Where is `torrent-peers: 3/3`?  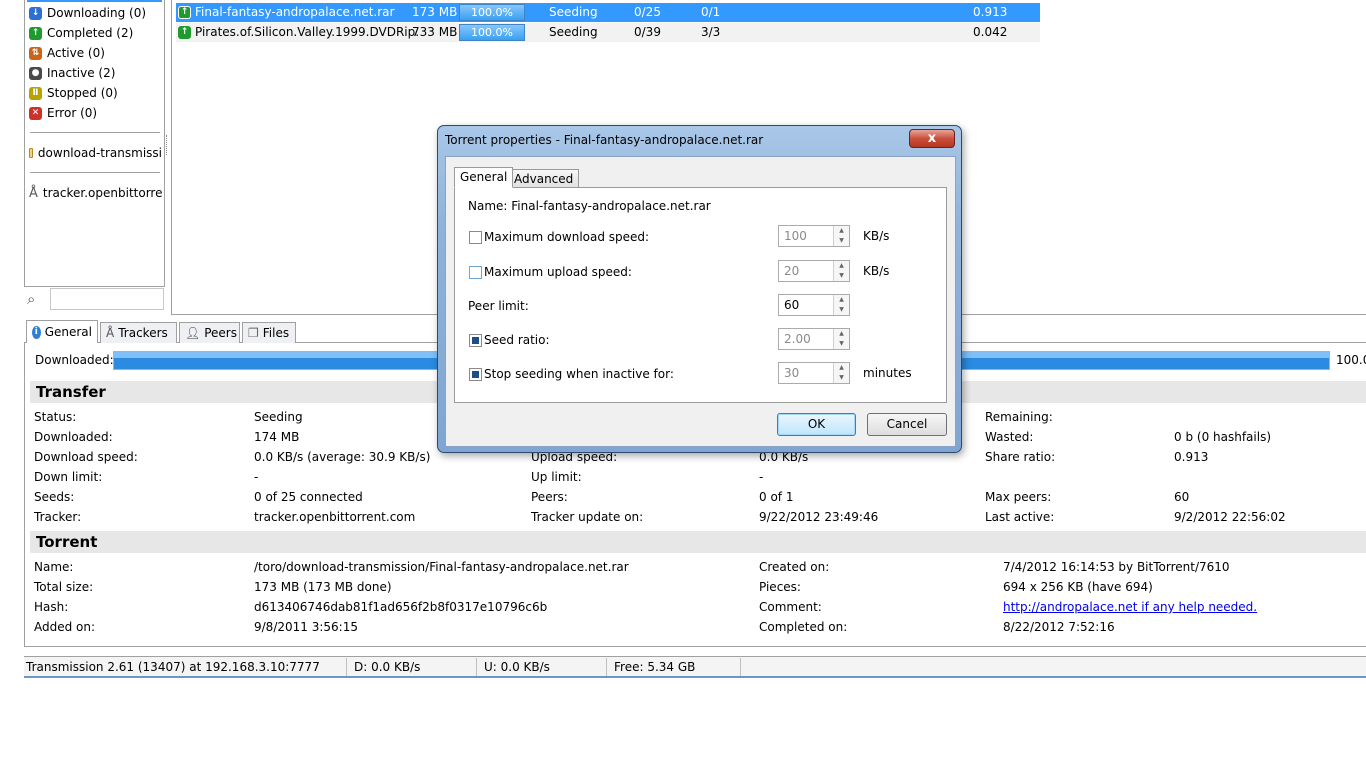 torrent-peers: 3/3 is located at coordinates (711, 32).